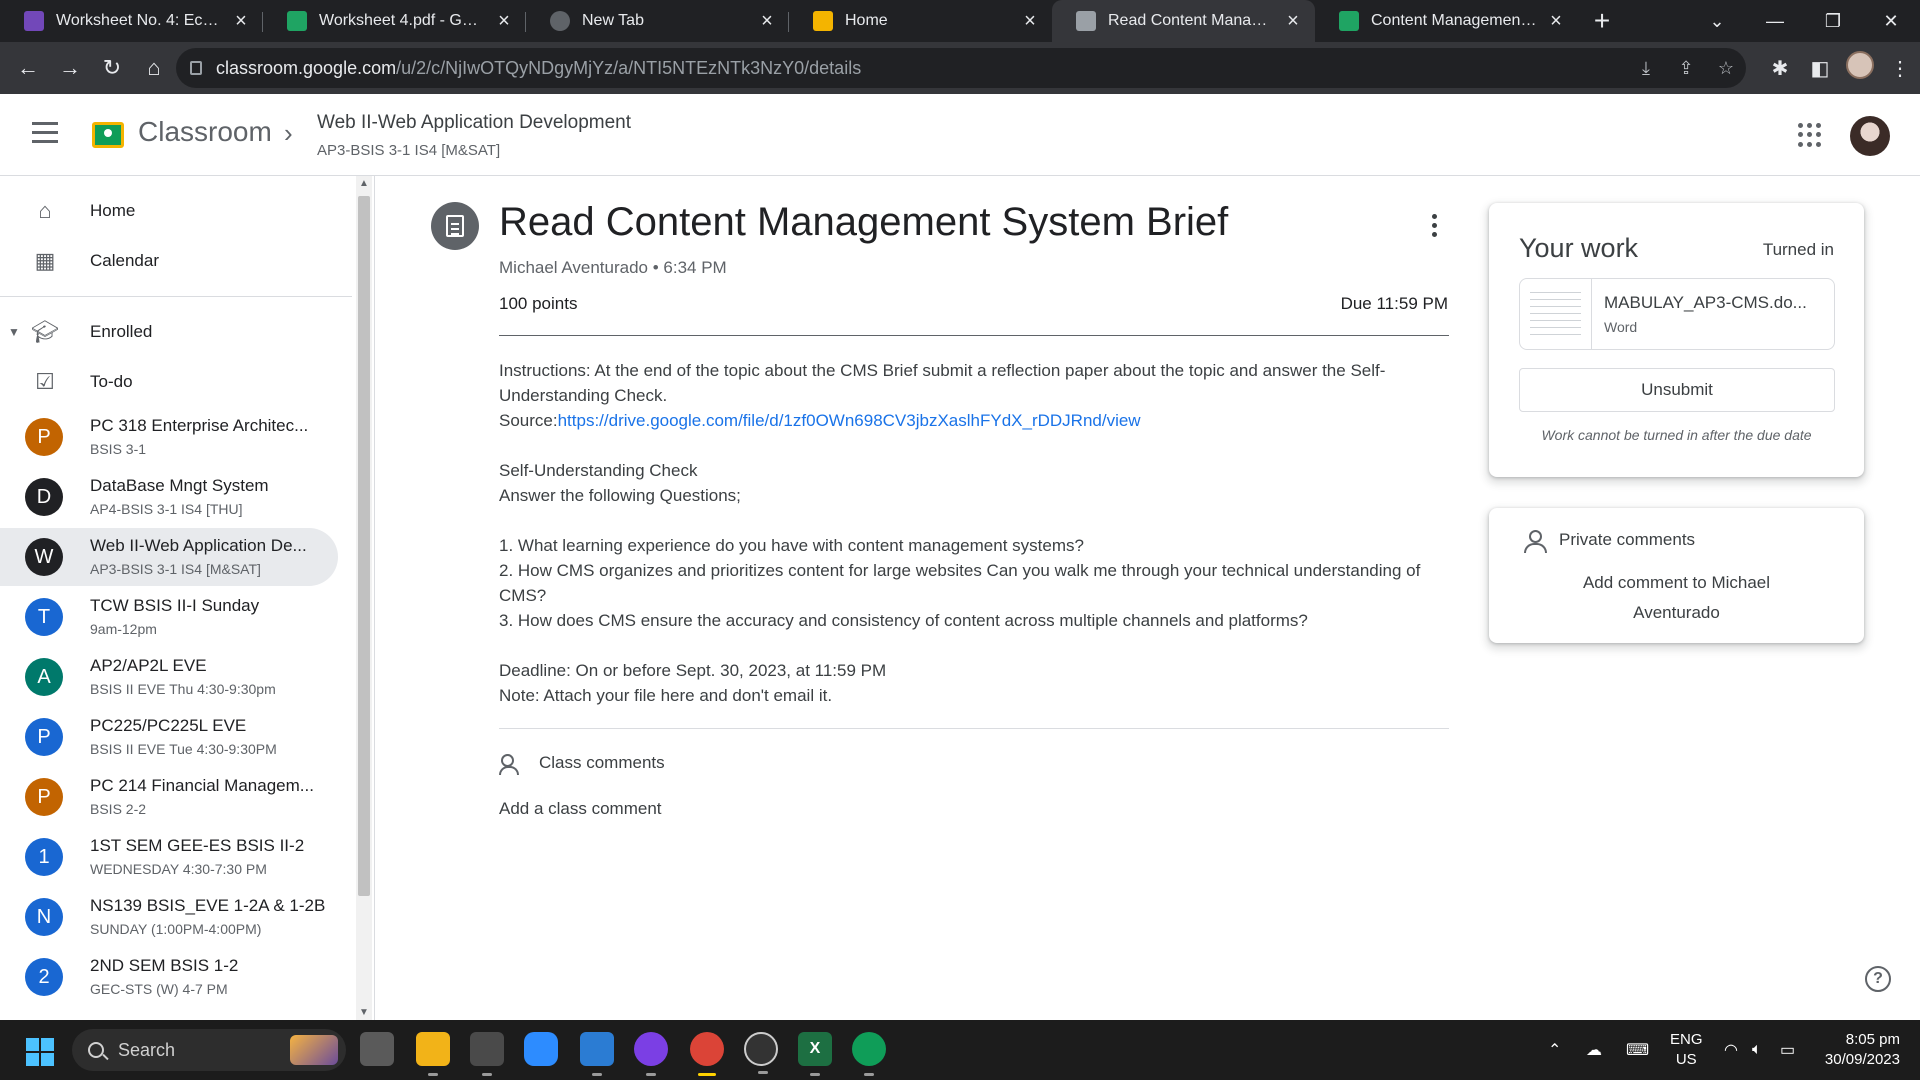 Image resolution: width=1920 pixels, height=1080 pixels. I want to click on notepad-icon, so click(597, 1054).